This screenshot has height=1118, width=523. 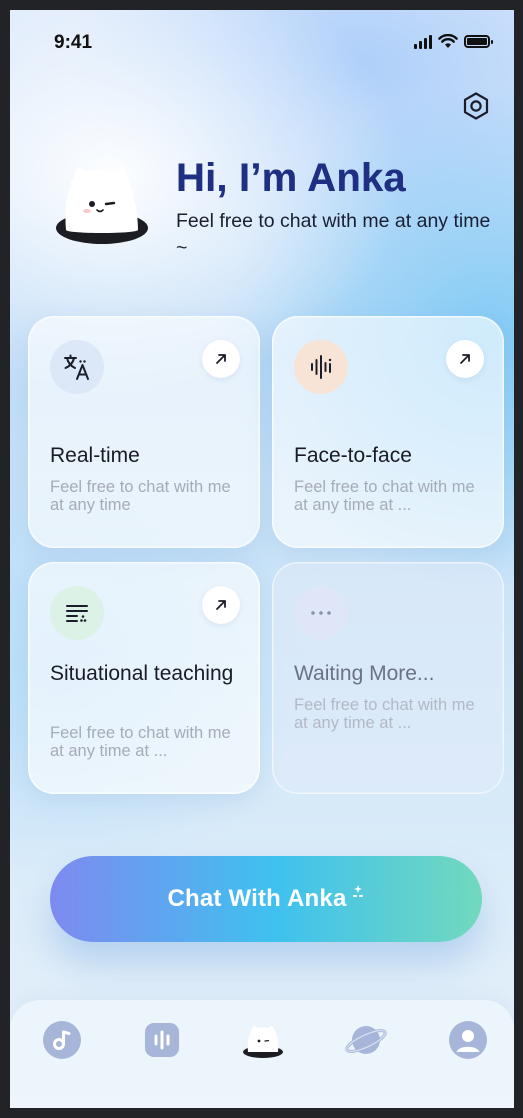 I want to click on profile-icon, so click(x=468, y=1040).